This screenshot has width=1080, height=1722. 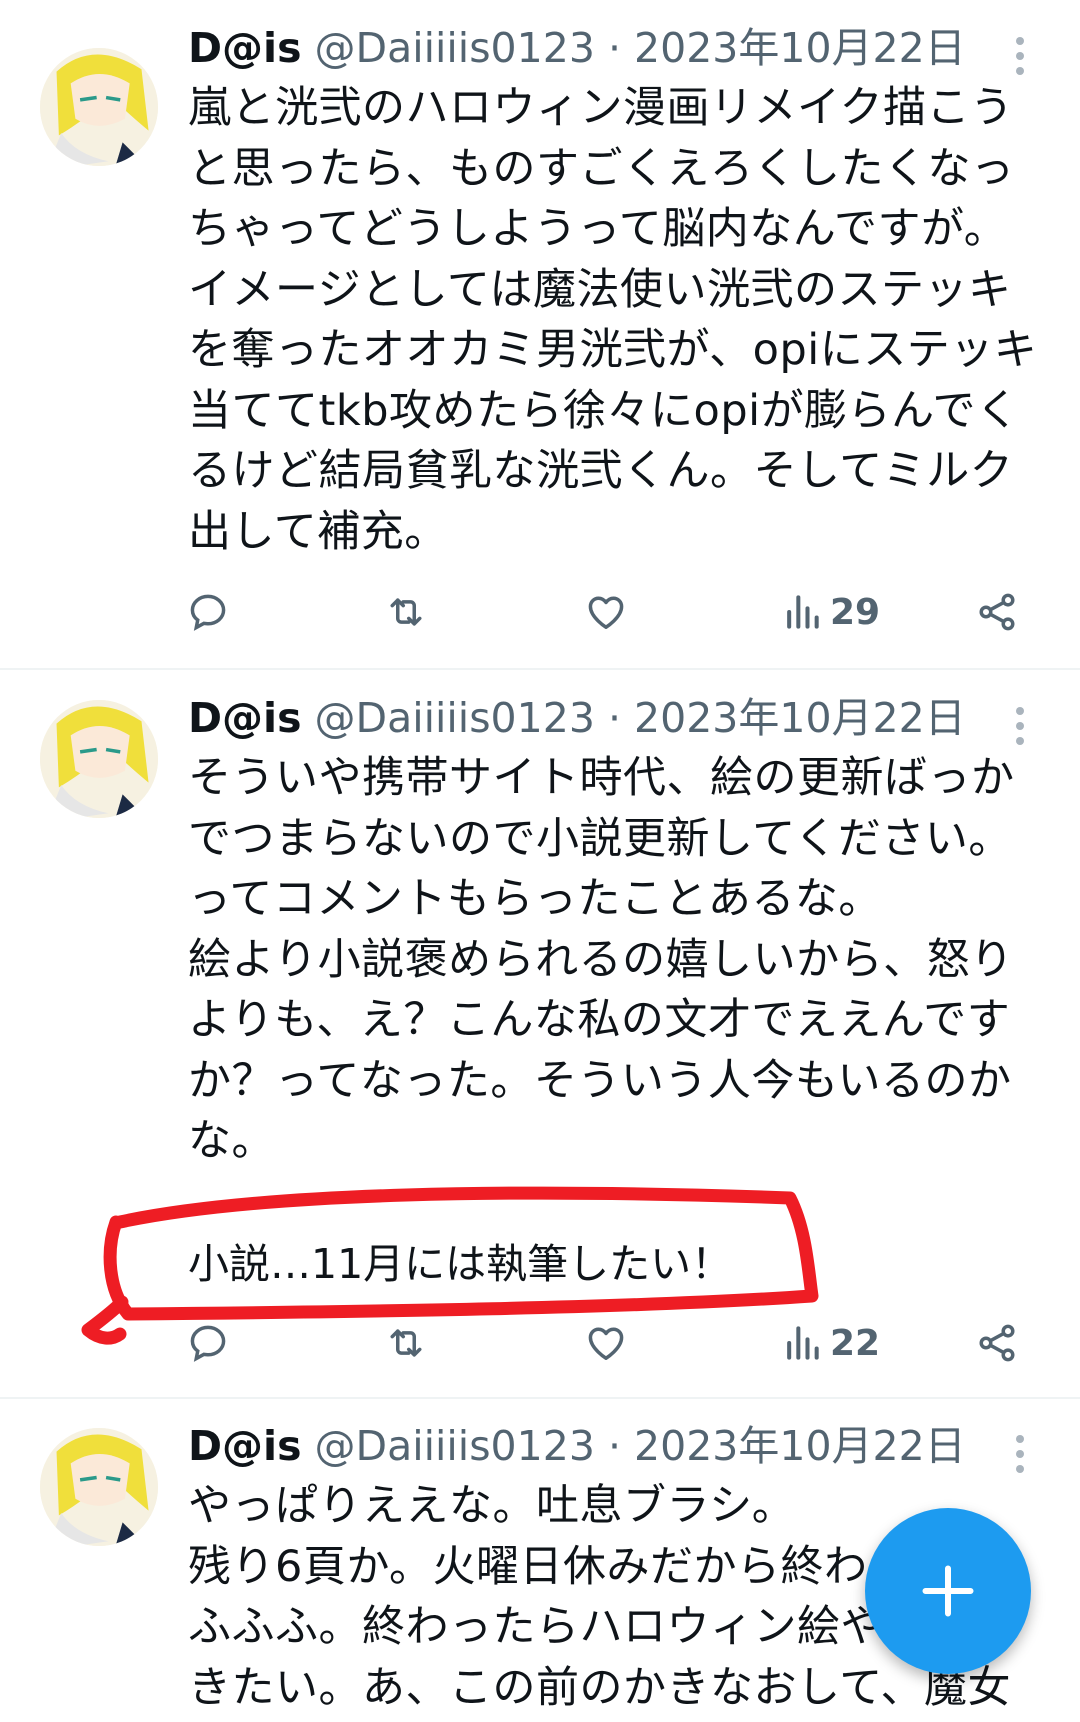 What do you see at coordinates (855, 1343) in the screenshot?
I see `views-count: 22` at bounding box center [855, 1343].